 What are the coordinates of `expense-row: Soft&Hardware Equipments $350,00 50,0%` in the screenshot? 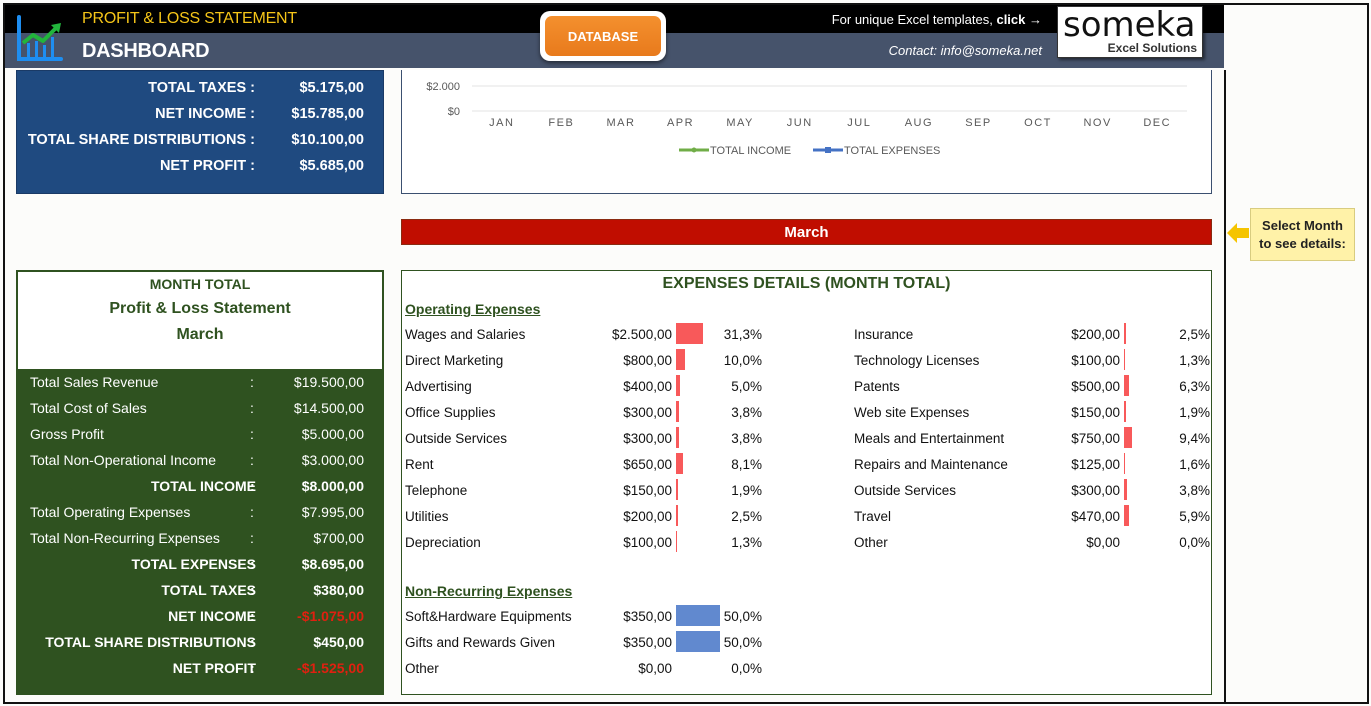 It's located at (583, 619).